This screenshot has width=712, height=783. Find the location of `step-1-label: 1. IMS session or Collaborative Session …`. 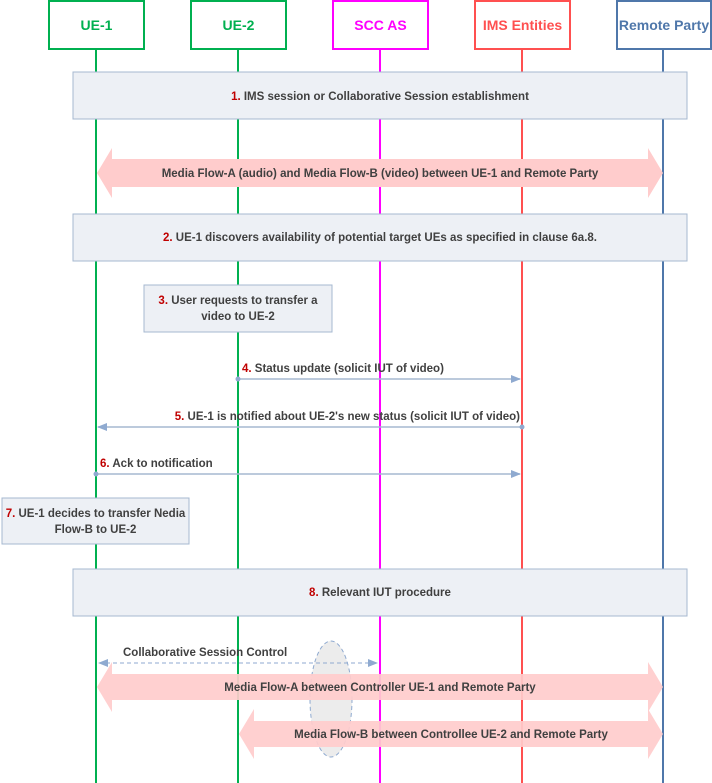

step-1-label: 1. IMS session or Collaborative Session … is located at coordinates (380, 97).